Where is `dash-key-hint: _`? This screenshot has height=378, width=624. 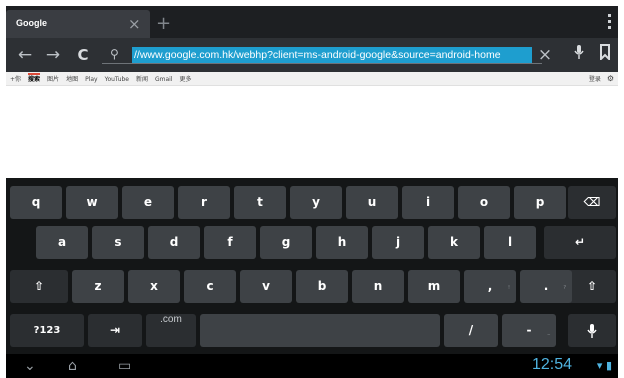 dash-key-hint: _ is located at coordinates (549, 332).